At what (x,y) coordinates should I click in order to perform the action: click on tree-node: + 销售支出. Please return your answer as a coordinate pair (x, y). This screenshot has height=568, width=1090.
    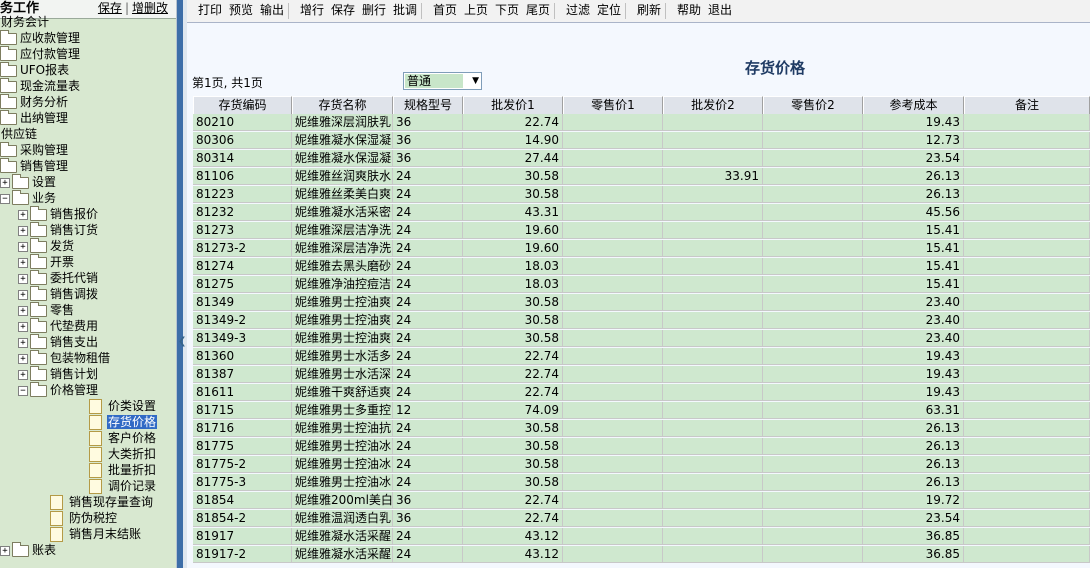
    Looking at the image, I should click on (58, 341).